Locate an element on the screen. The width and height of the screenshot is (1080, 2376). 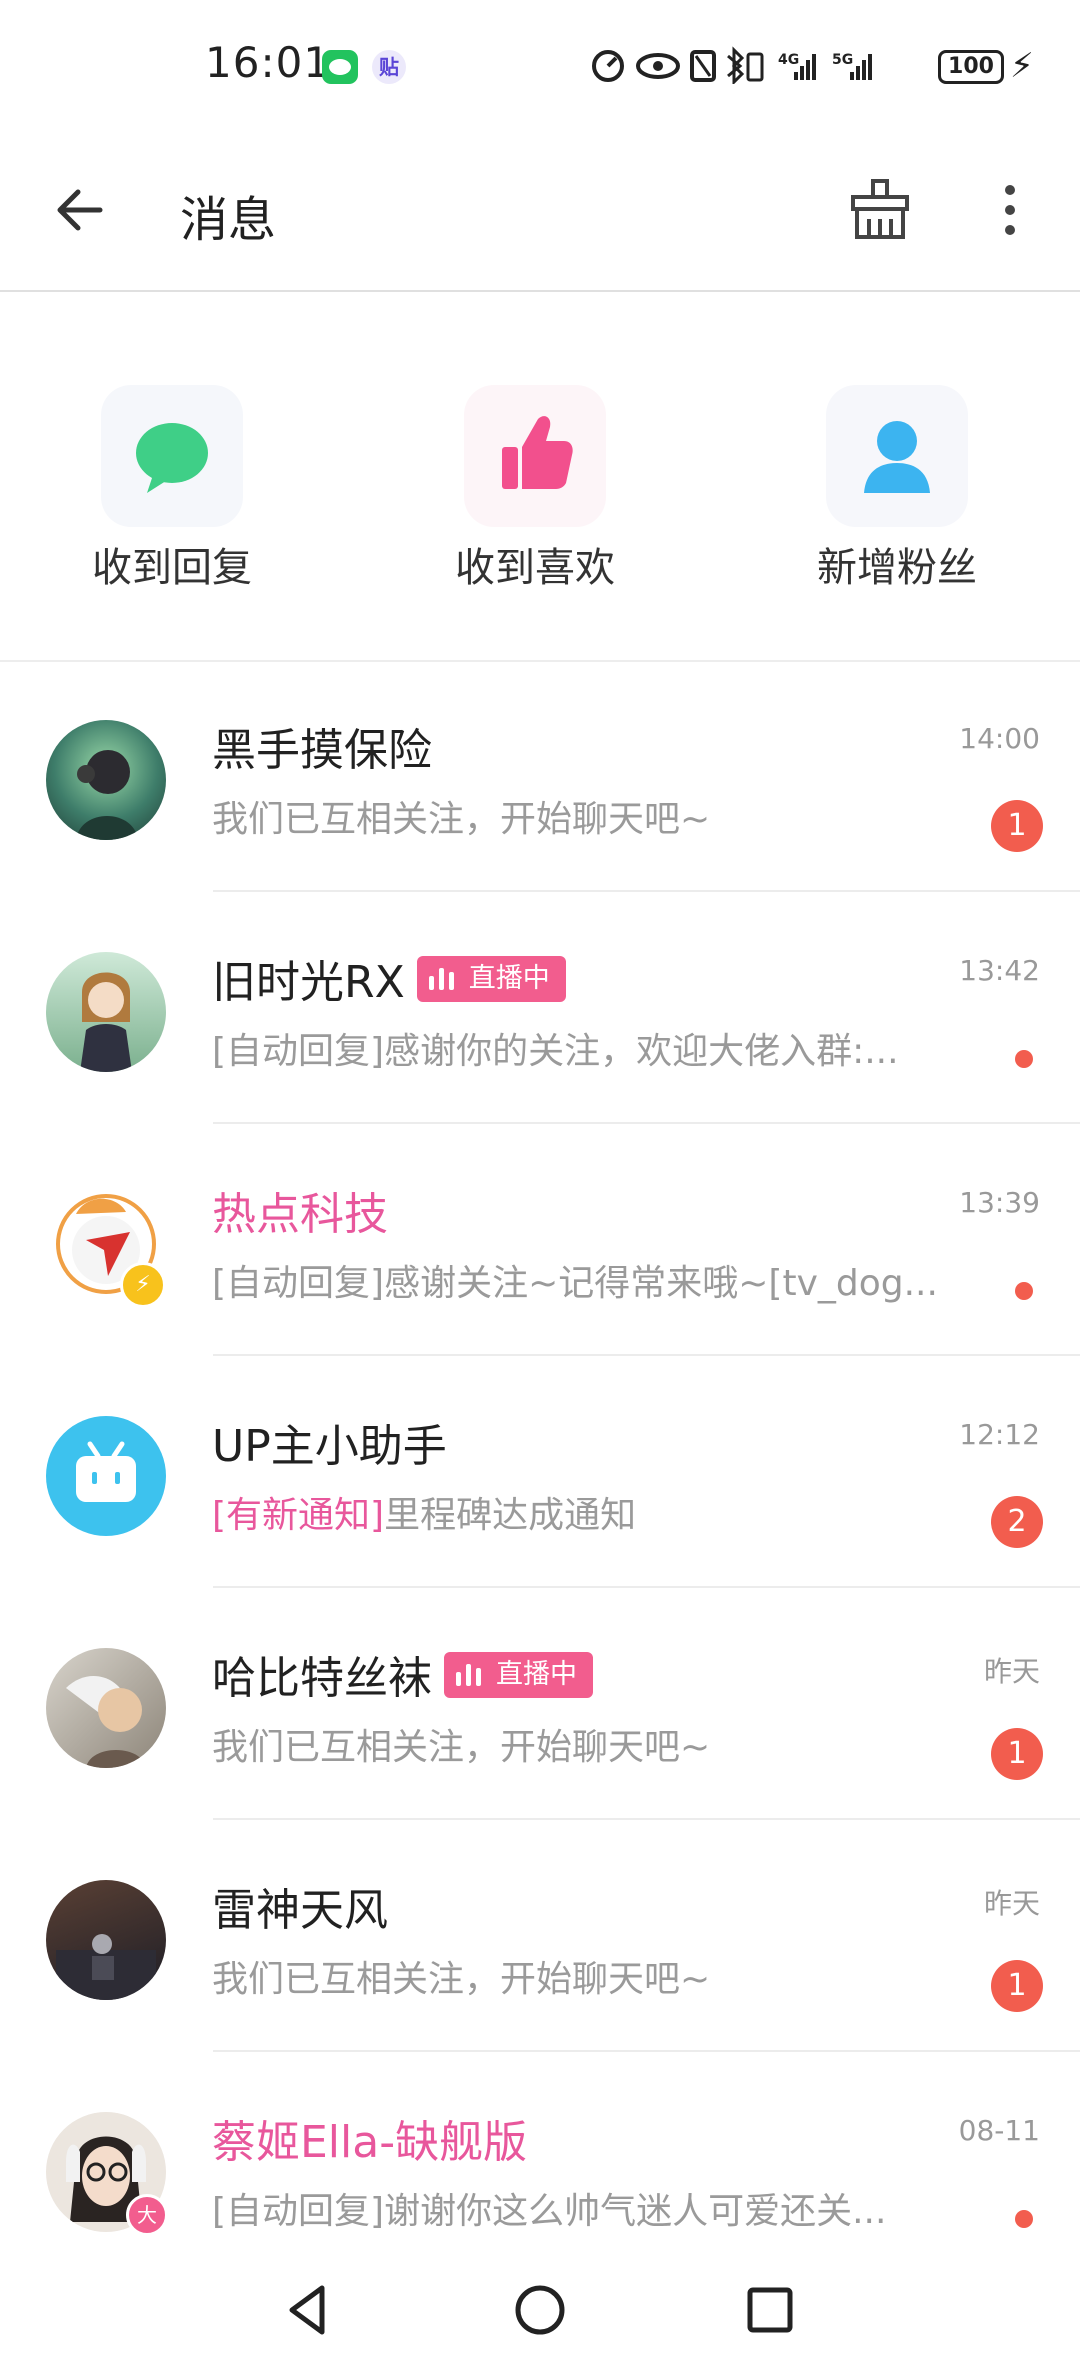
big-member-badge-icon: 大 is located at coordinates (147, 2215).